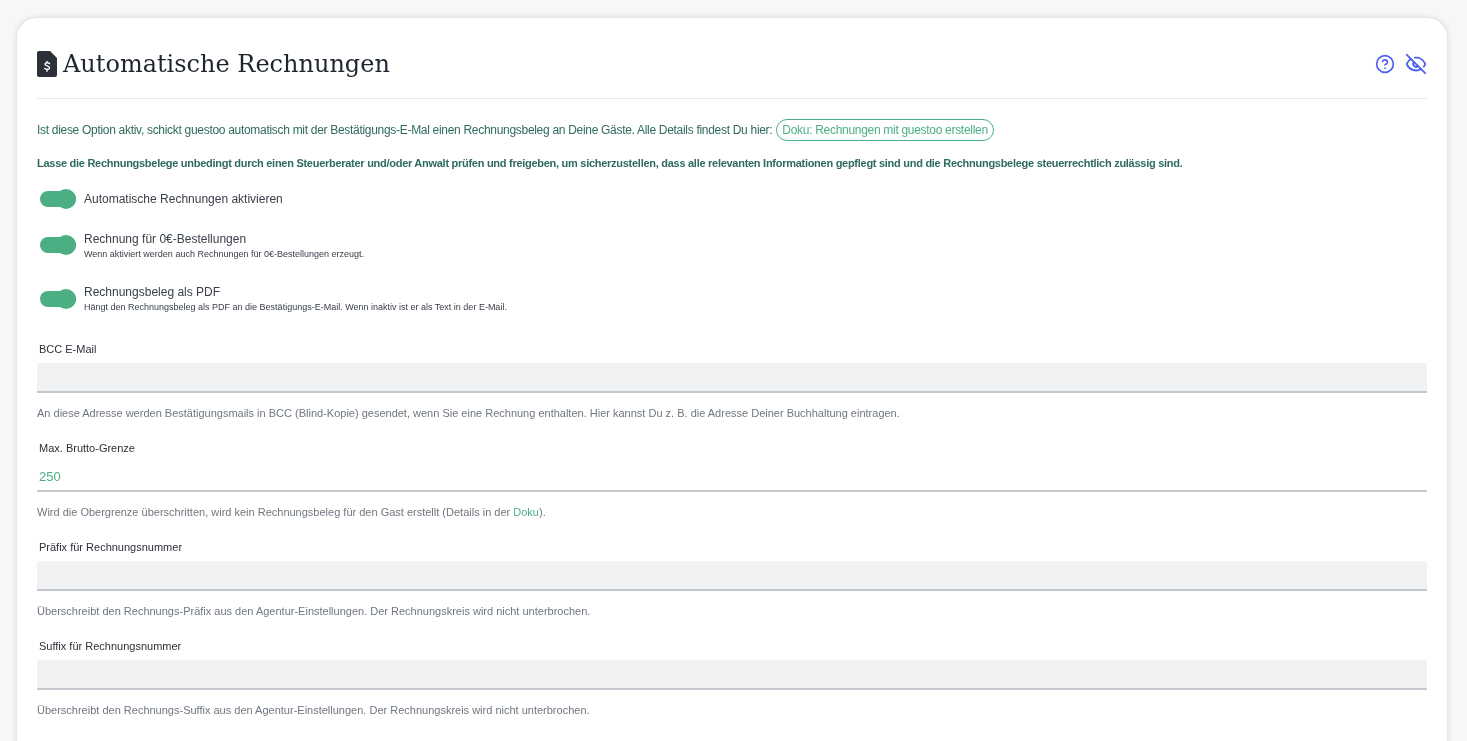 The image size is (1467, 741). I want to click on doku-link: Doku, so click(526, 512).